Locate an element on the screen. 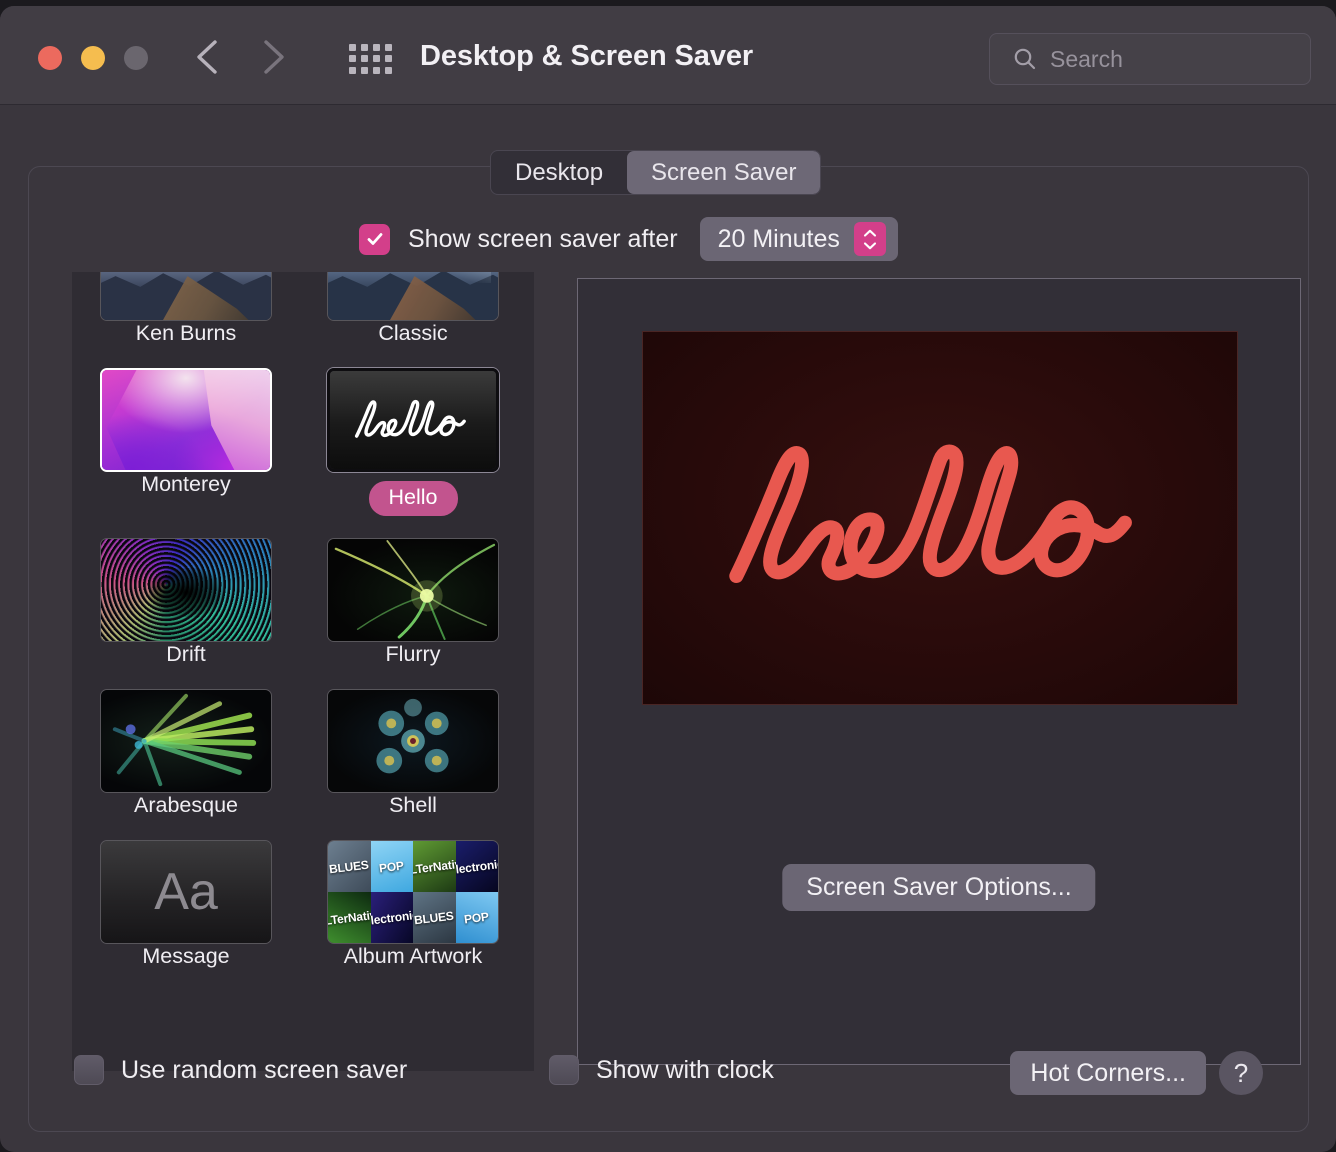  message-thumb-text: Aa is located at coordinates (186, 892).